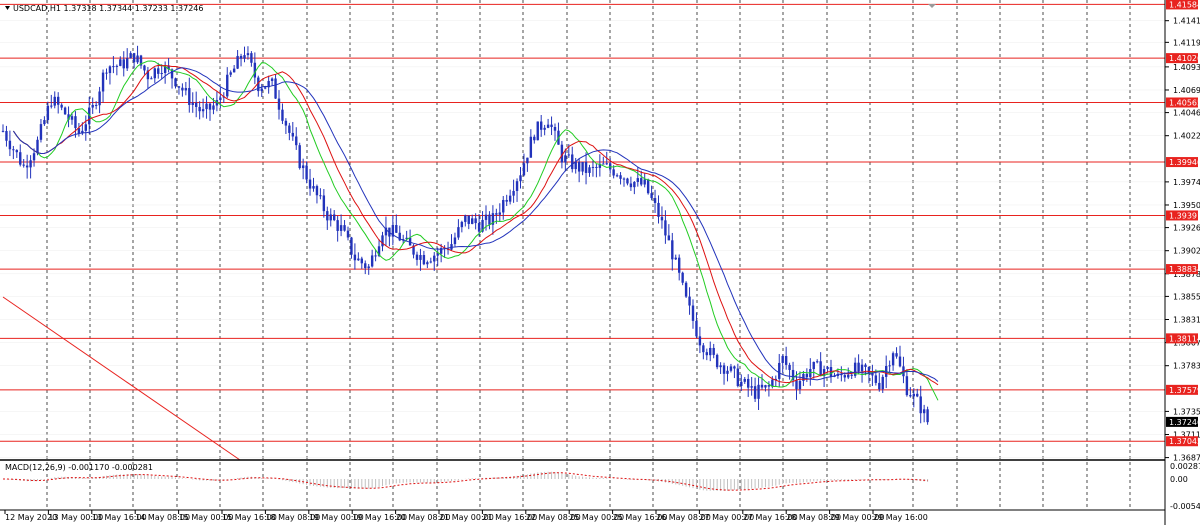 This screenshot has height=525, width=1200. I want to click on price-tick-label: 1.41190, so click(1186, 42).